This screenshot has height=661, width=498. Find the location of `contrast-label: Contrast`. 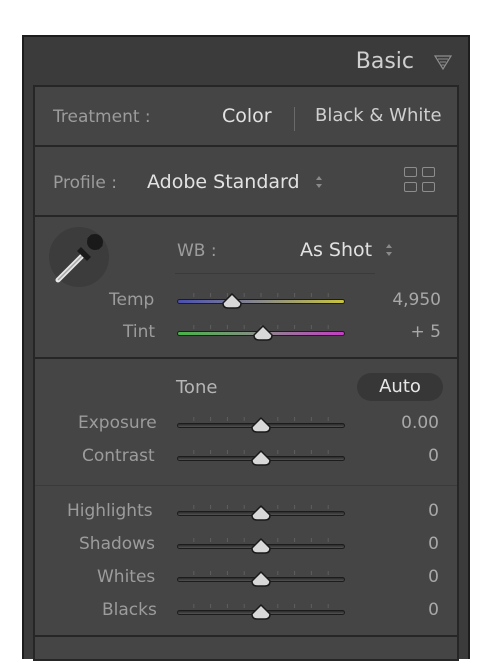

contrast-label: Contrast is located at coordinates (118, 456).